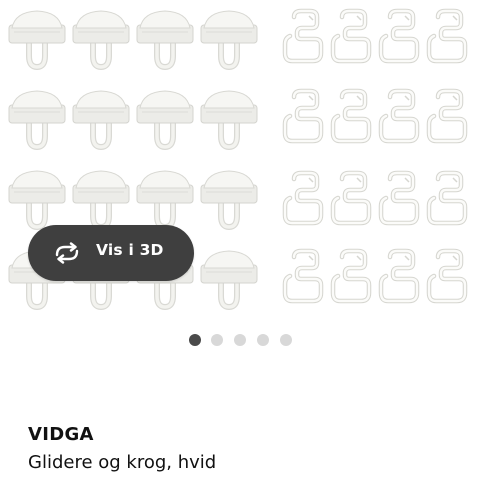  I want to click on product-name: VIDGA, so click(61, 434).